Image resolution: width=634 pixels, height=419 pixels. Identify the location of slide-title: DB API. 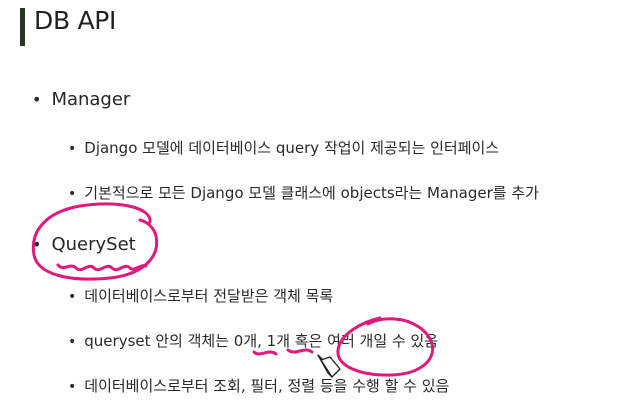
(75, 20).